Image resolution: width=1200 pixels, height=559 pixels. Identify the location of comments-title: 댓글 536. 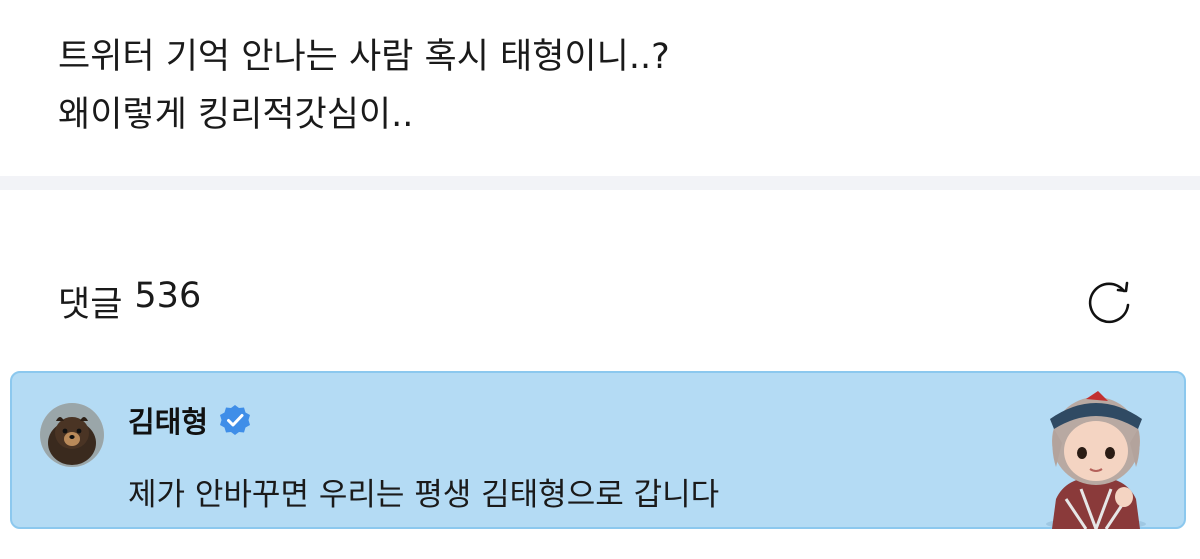
(129, 301).